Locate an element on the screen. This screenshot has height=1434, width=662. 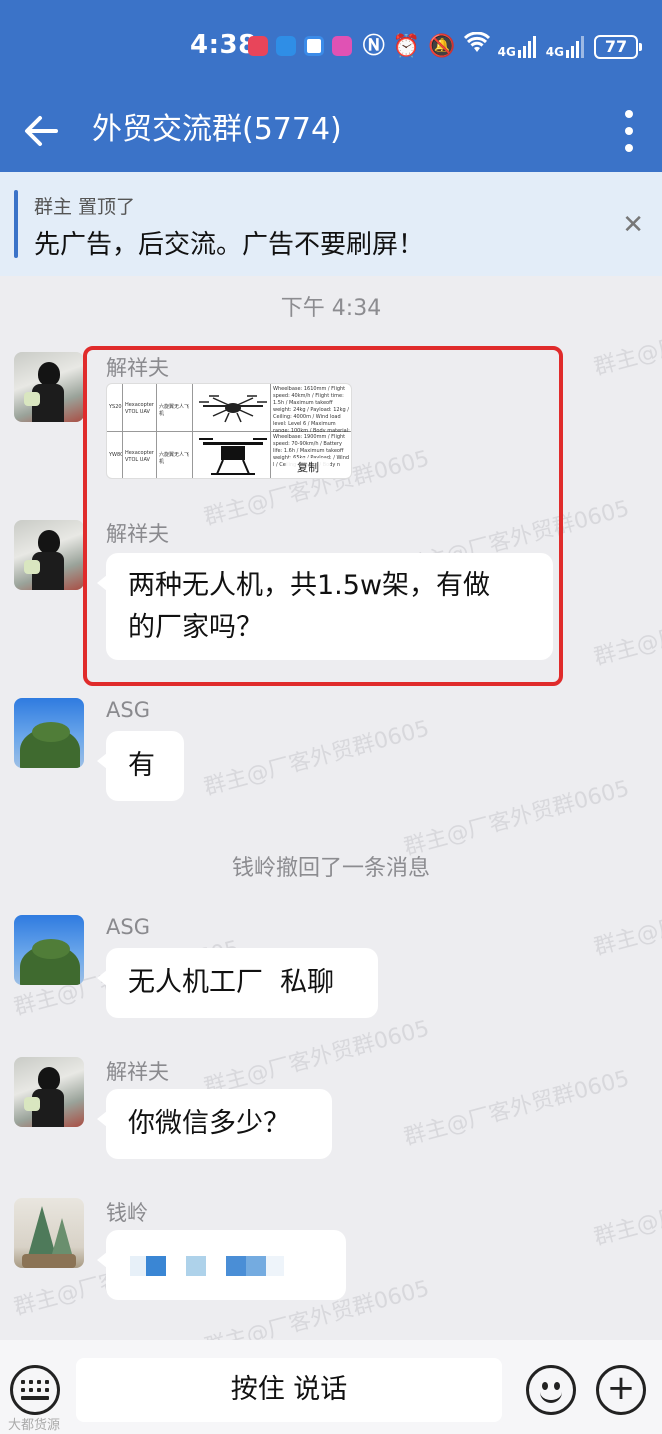
back-arrow-icon is located at coordinates (41, 131).